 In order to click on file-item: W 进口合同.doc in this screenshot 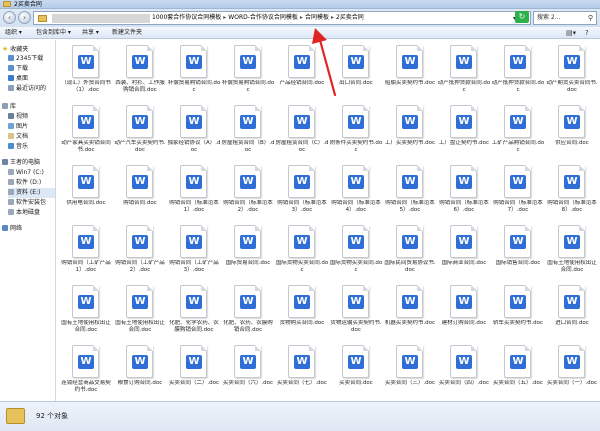, I will do `click(572, 312)`.